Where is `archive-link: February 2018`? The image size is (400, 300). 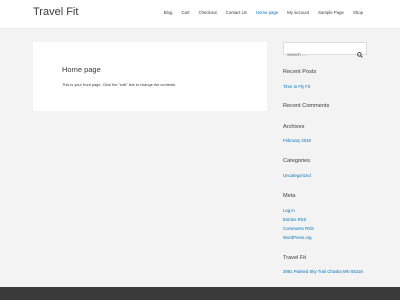 archive-link: February 2018 is located at coordinates (297, 140).